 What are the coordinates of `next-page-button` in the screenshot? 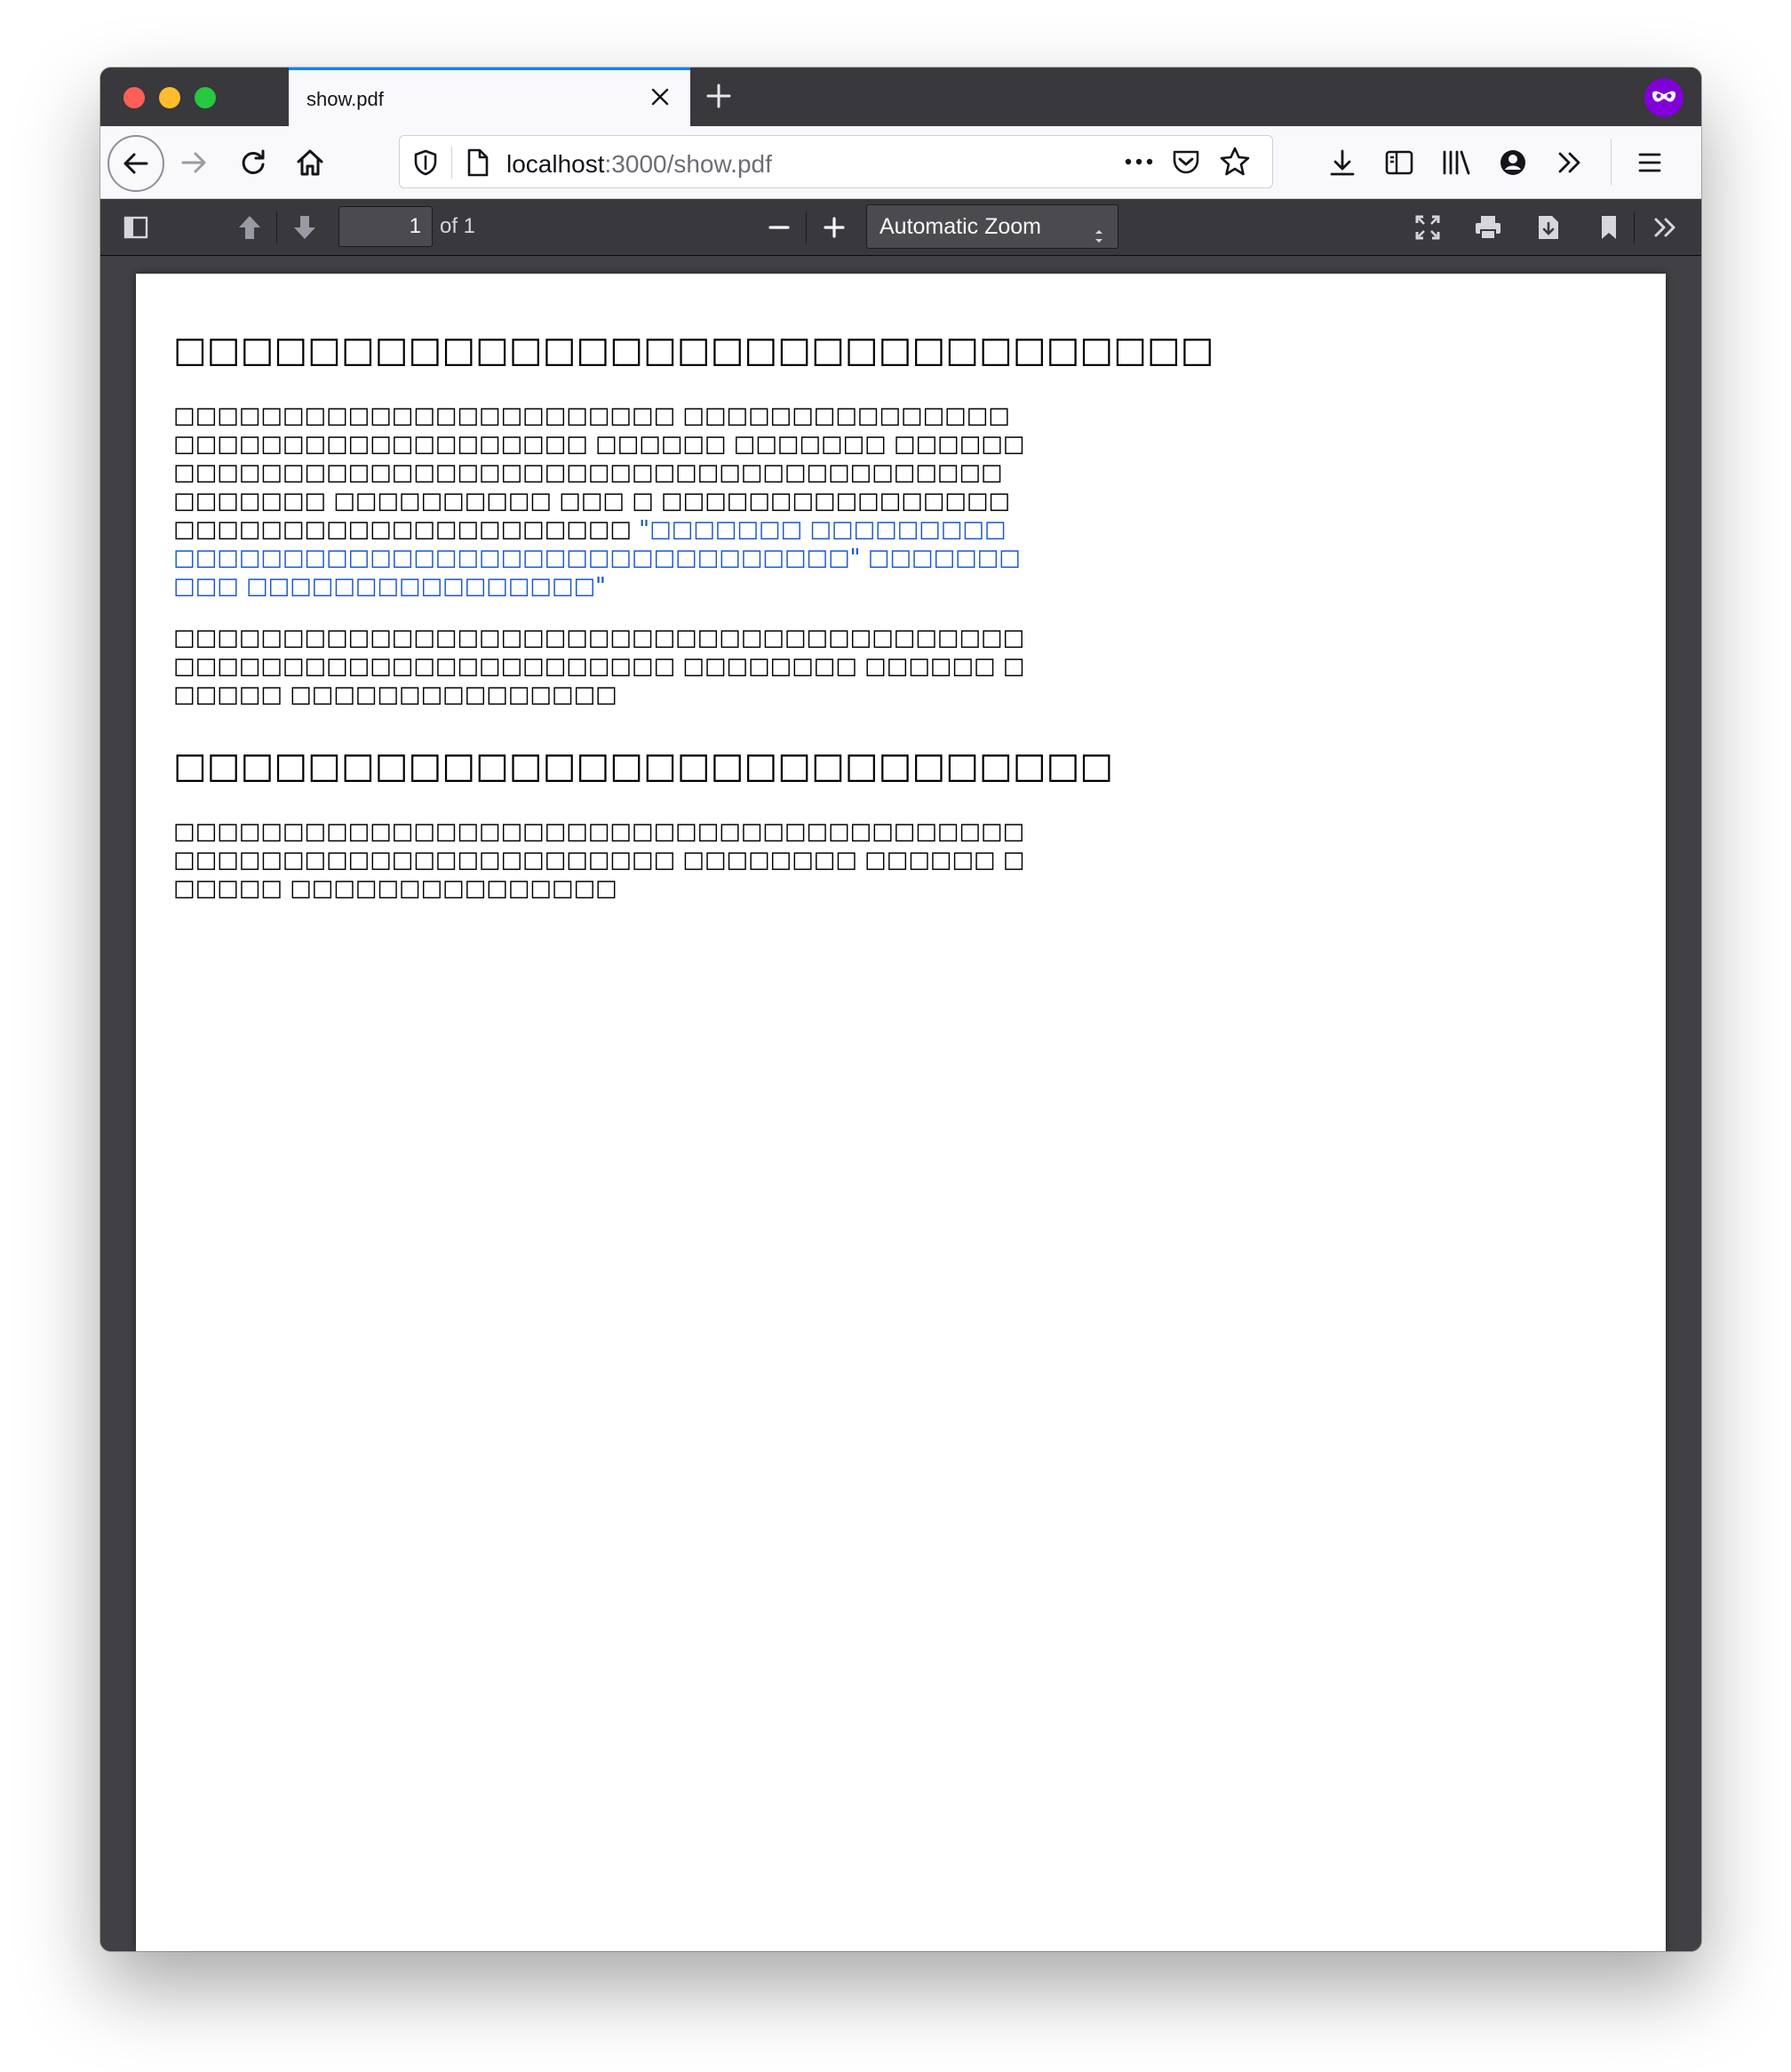 It's located at (304, 227).